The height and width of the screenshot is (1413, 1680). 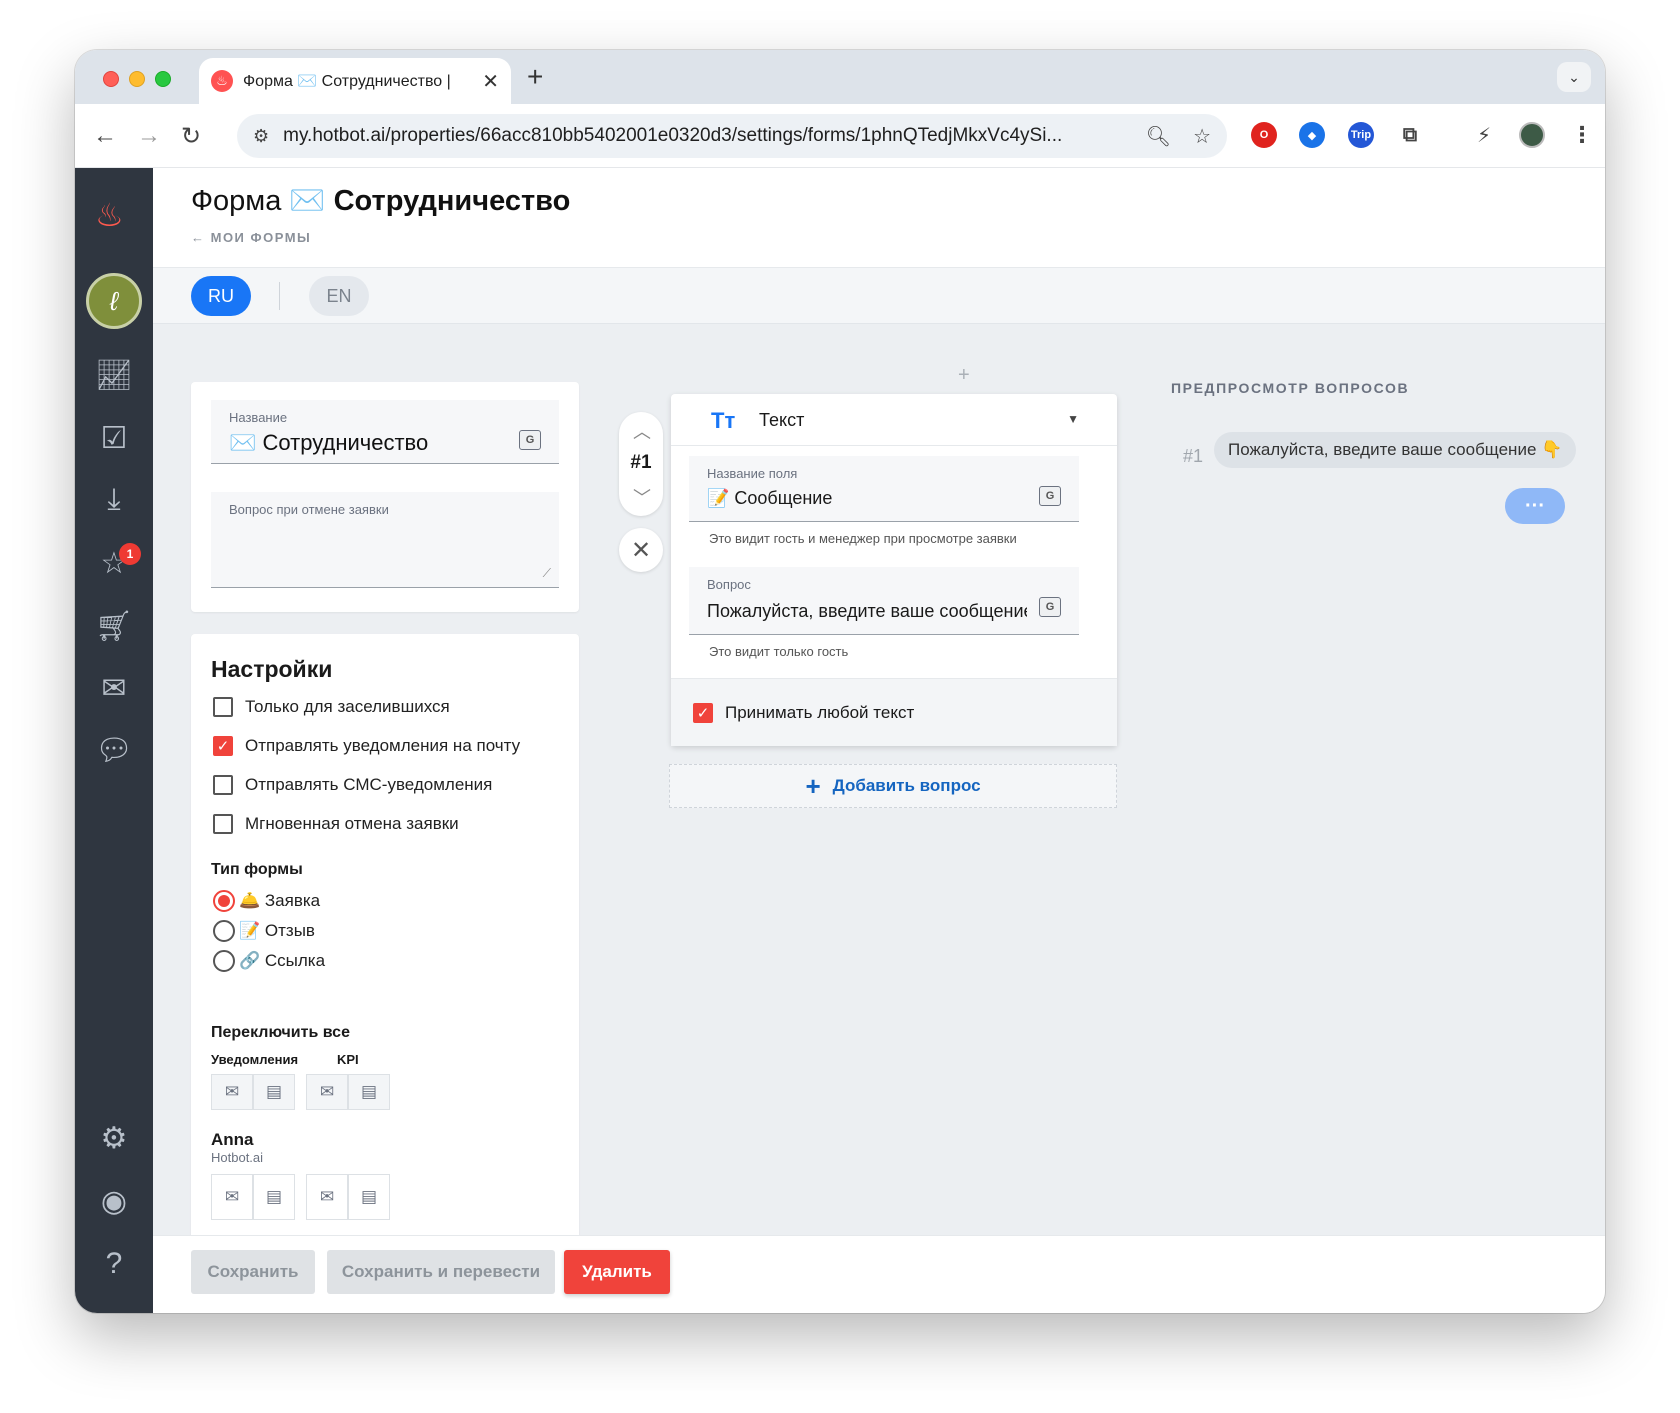 I want to click on hotbot-logo-icon: ♨, so click(x=109, y=215).